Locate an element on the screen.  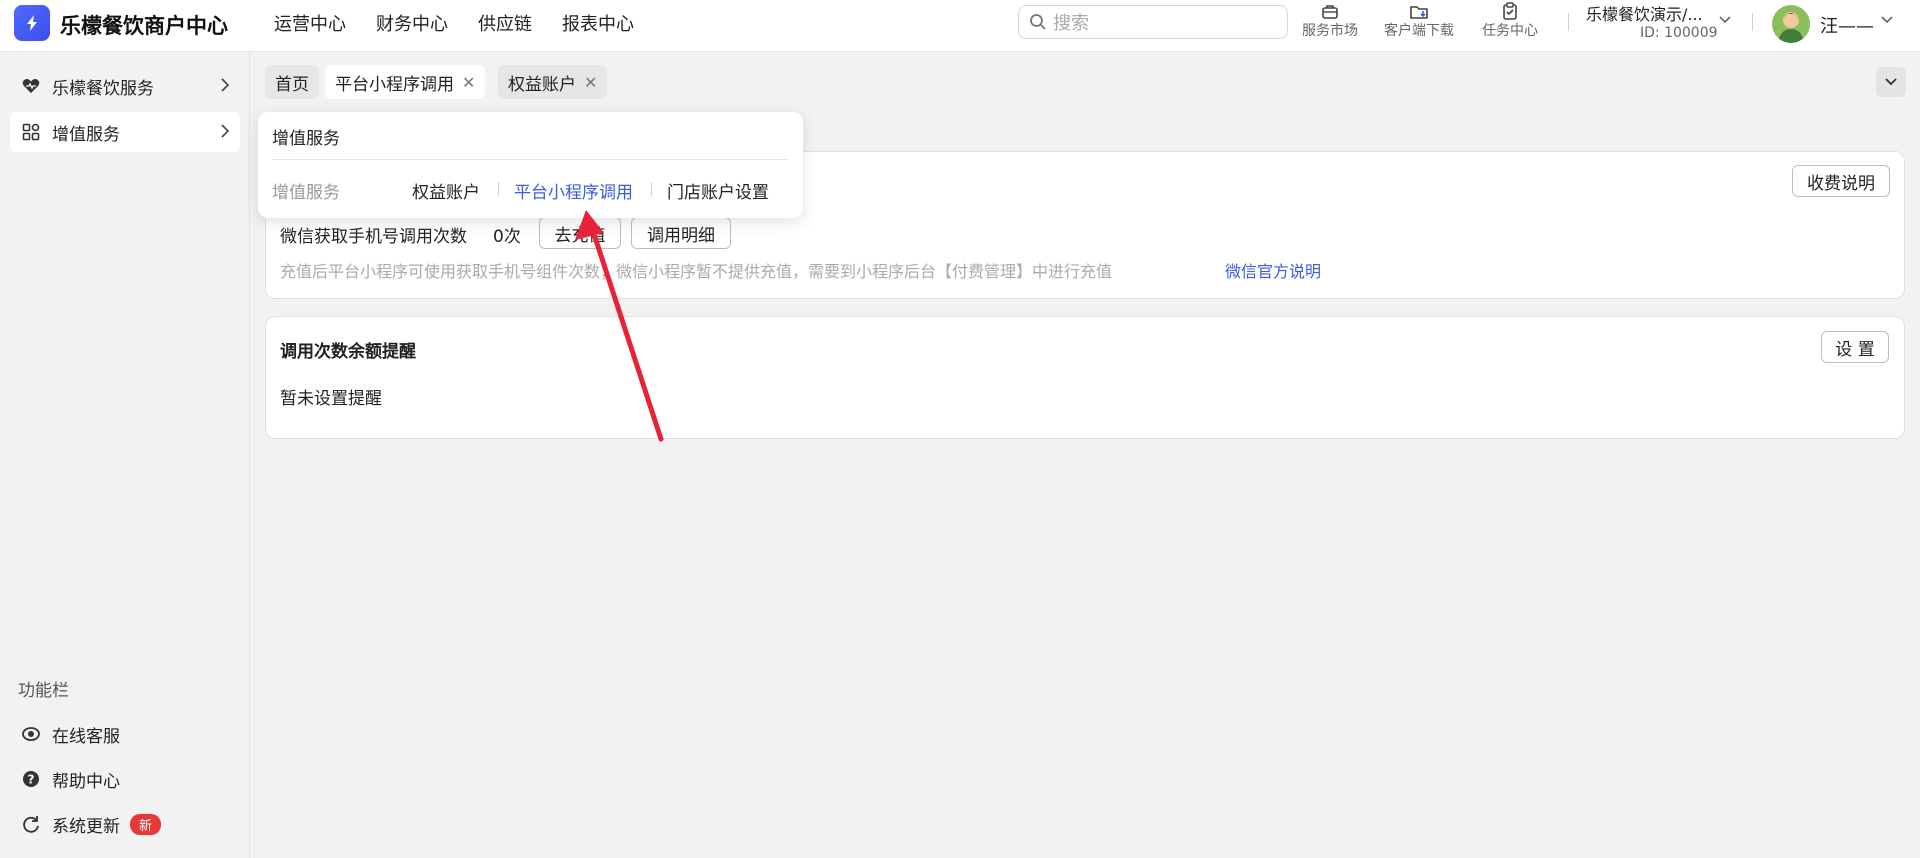
headset-icon is located at coordinates (31, 734).